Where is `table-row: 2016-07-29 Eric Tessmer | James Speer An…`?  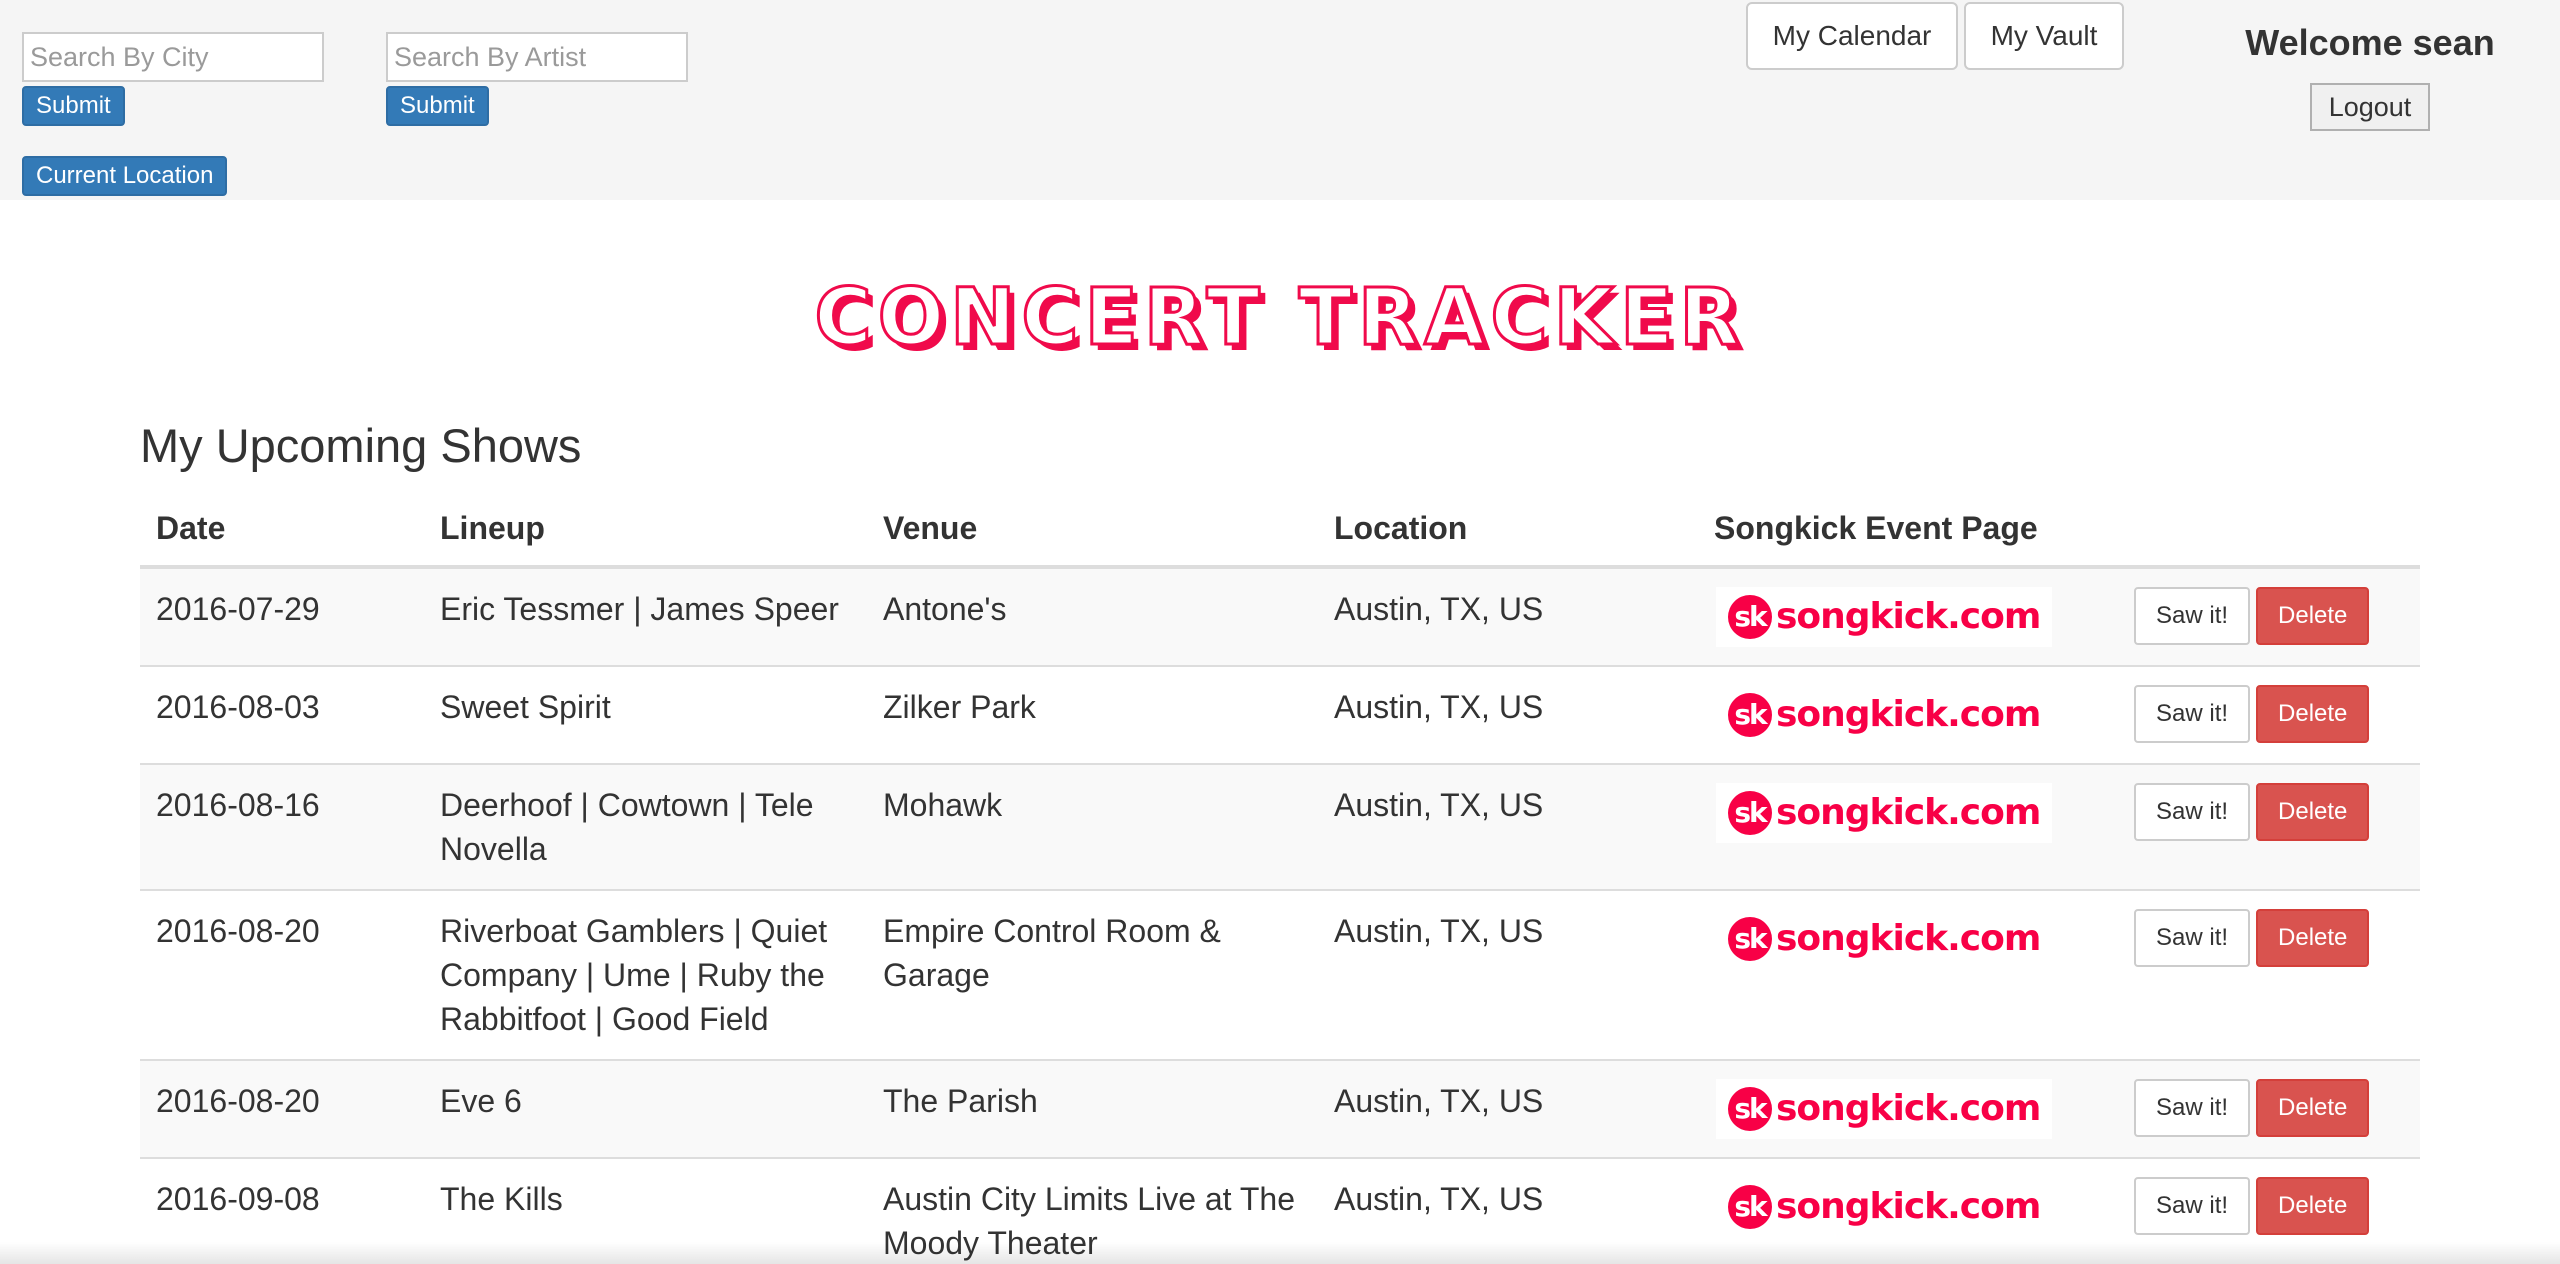
table-row: 2016-07-29 Eric Tessmer | James Speer An… is located at coordinates (1280, 616).